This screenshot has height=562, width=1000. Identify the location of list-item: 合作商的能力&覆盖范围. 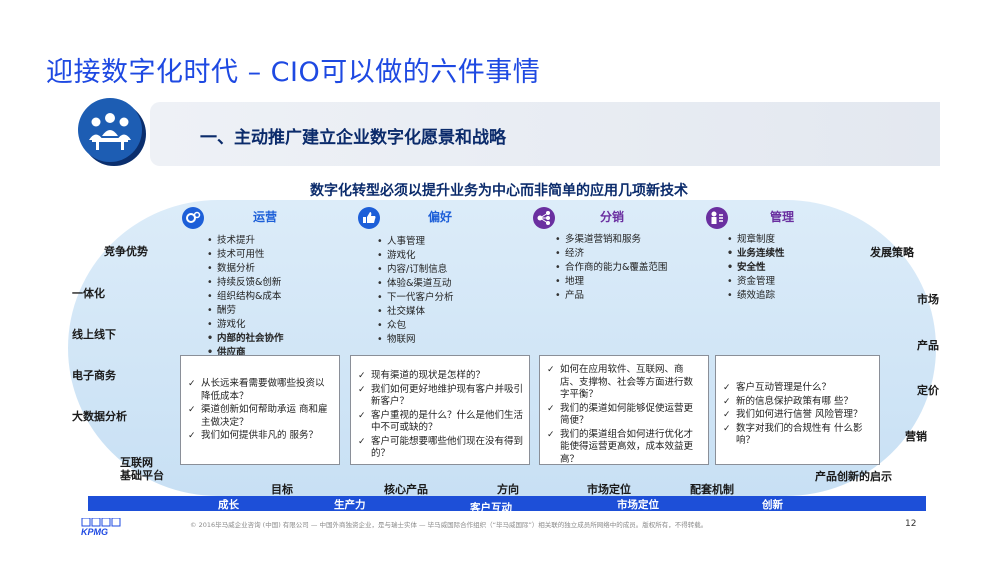
(611, 268).